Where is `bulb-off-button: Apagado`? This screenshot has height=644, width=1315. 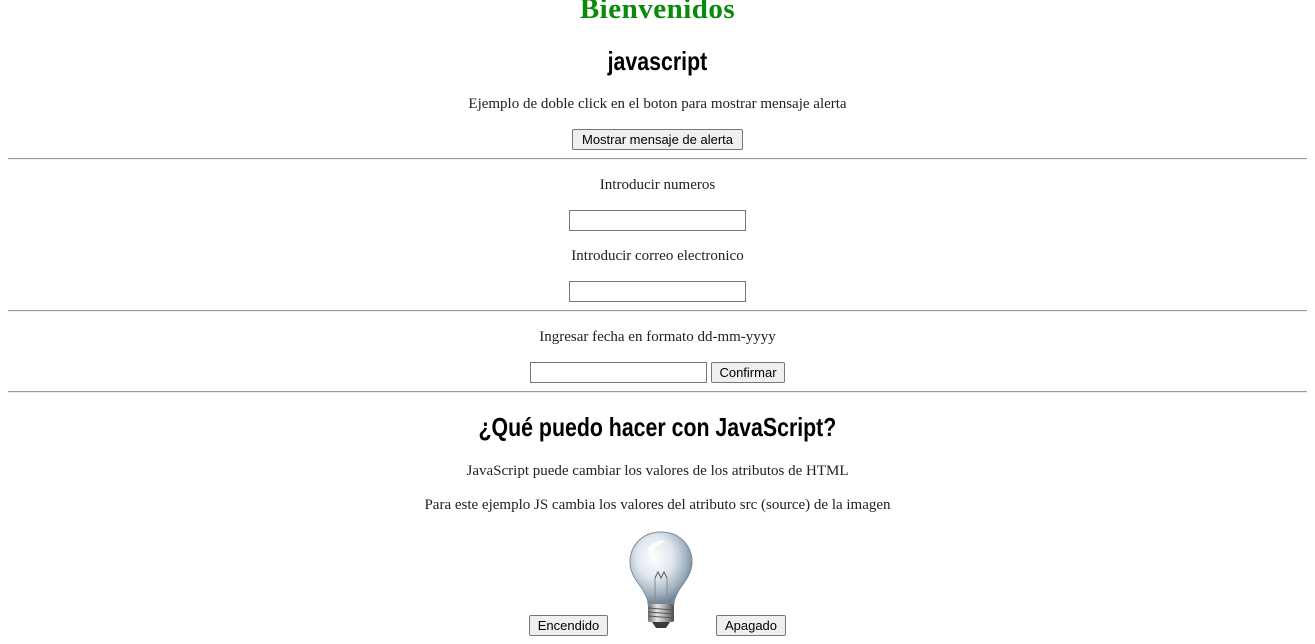
bulb-off-button: Apagado is located at coordinates (751, 625).